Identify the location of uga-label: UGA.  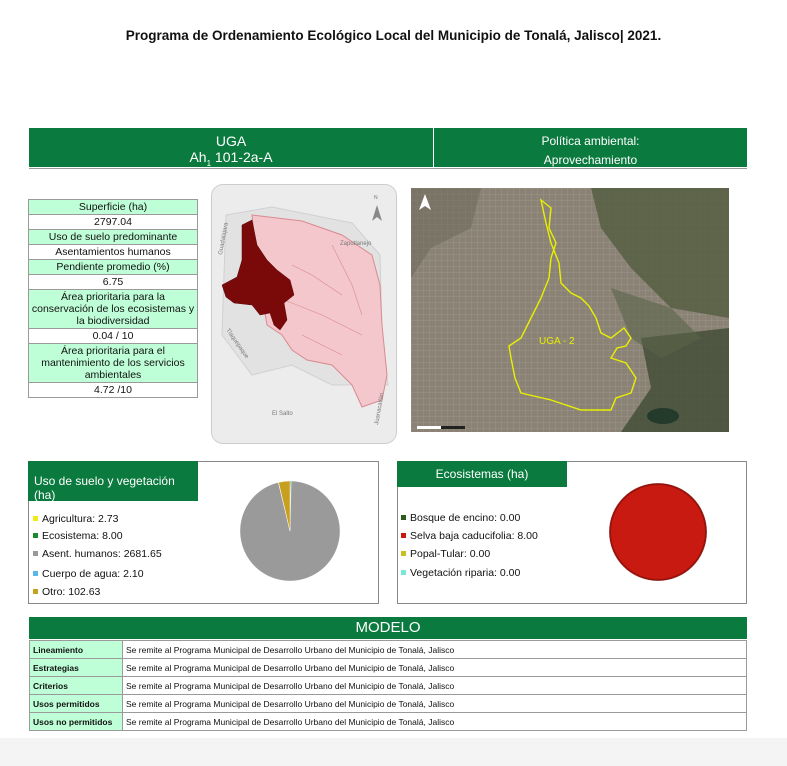
(231, 141).